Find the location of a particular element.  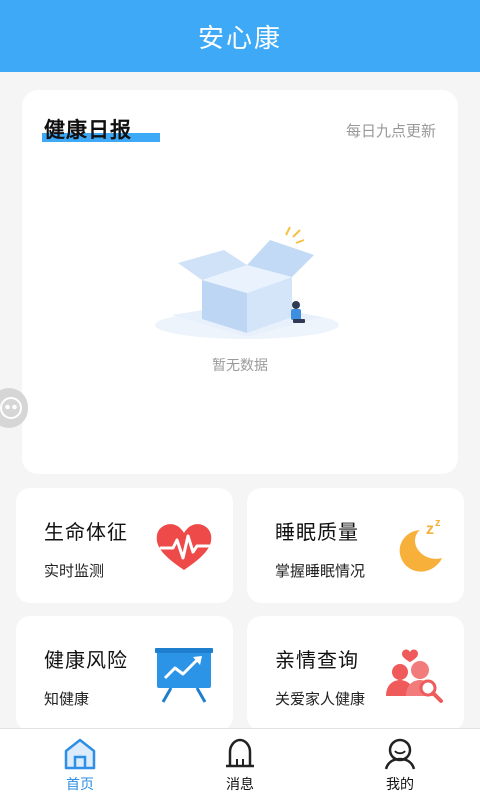

bell-icon is located at coordinates (240, 753).